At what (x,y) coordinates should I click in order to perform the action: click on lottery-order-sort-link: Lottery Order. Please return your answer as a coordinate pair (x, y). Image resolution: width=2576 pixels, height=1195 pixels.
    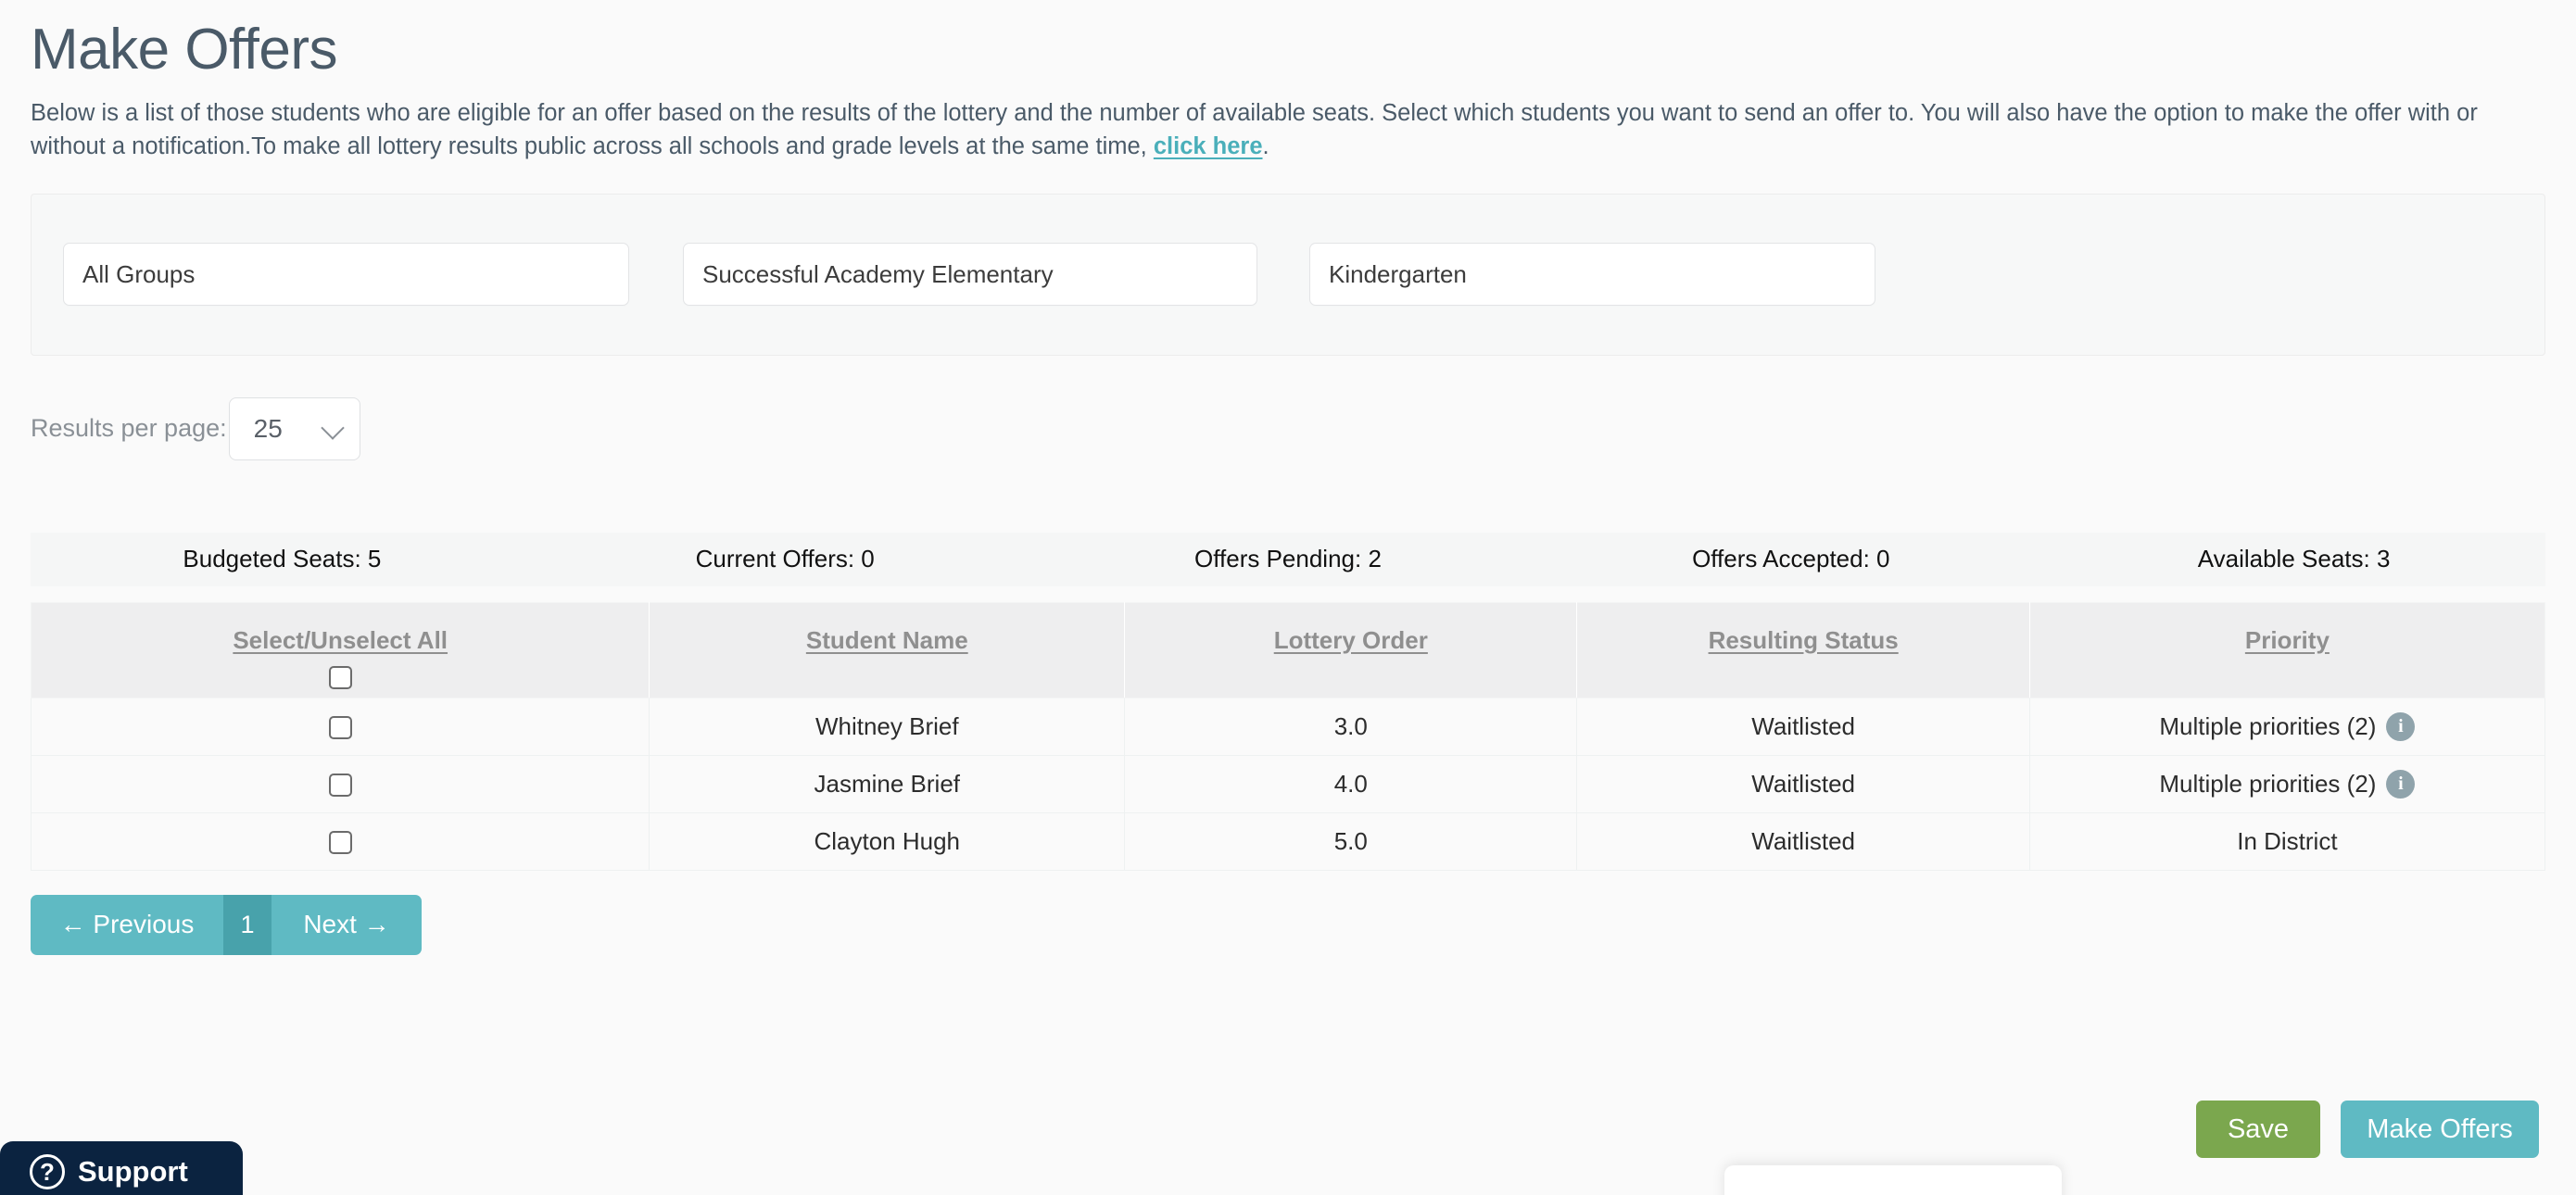
    Looking at the image, I should click on (1351, 640).